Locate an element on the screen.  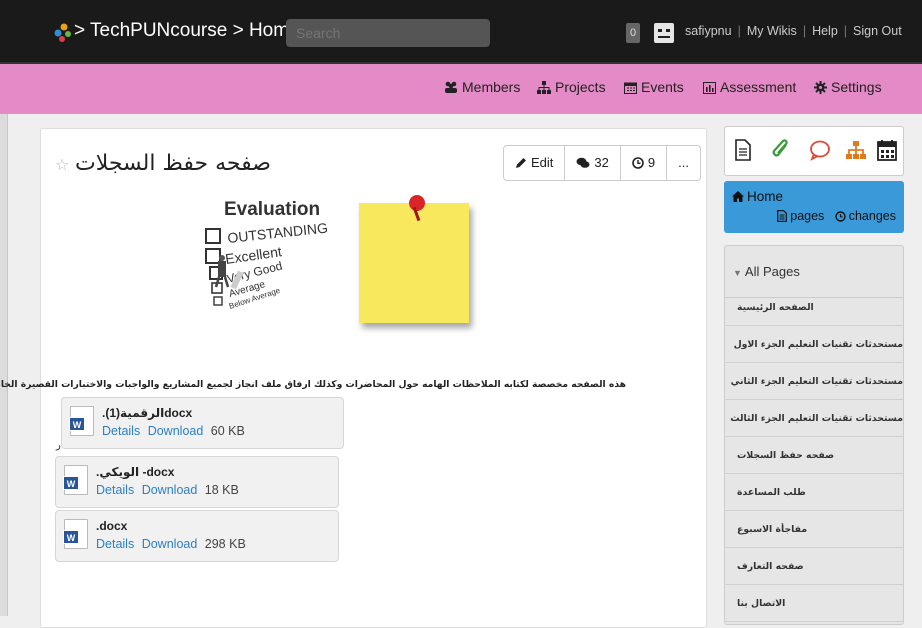
sign-out-link: Sign Out is located at coordinates (877, 31).